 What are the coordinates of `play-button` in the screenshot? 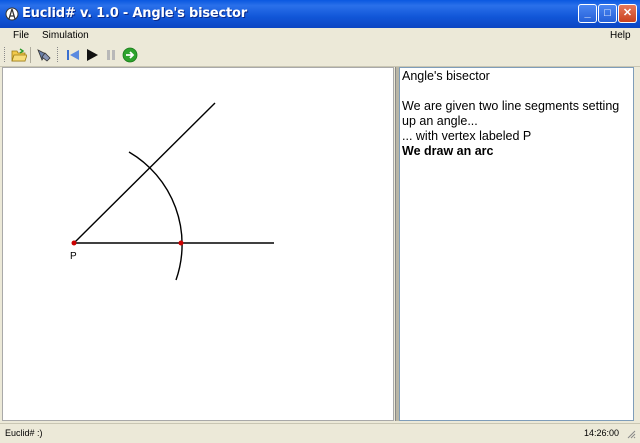 It's located at (91, 55).